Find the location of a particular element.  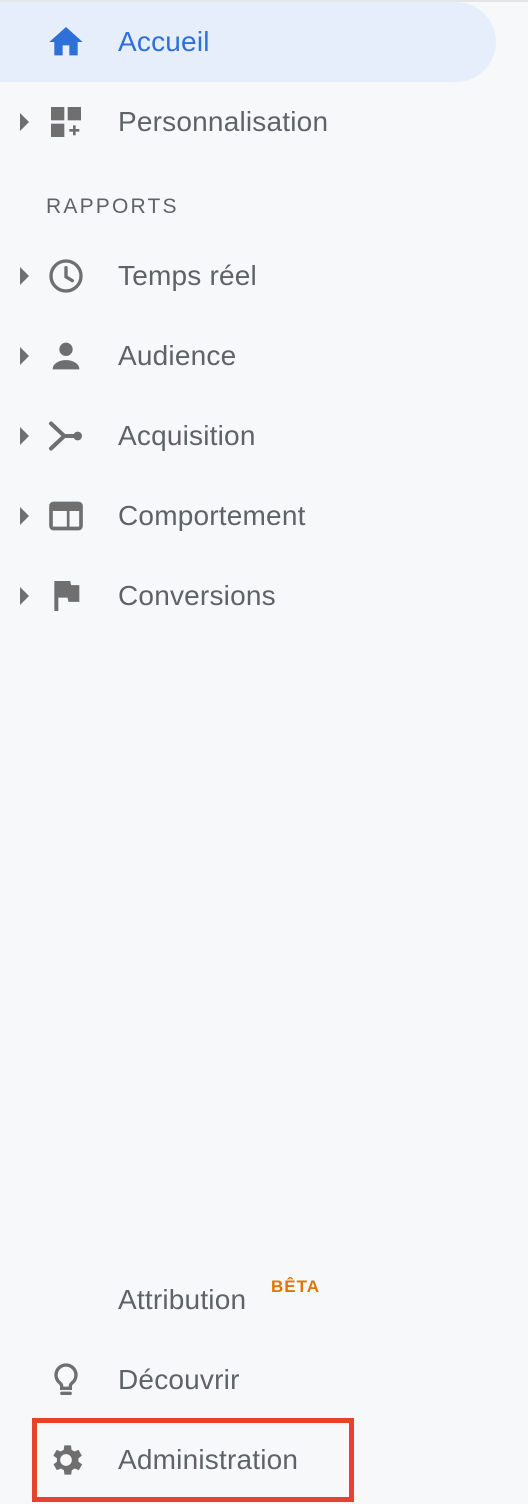

gear-icon is located at coordinates (66, 1460).